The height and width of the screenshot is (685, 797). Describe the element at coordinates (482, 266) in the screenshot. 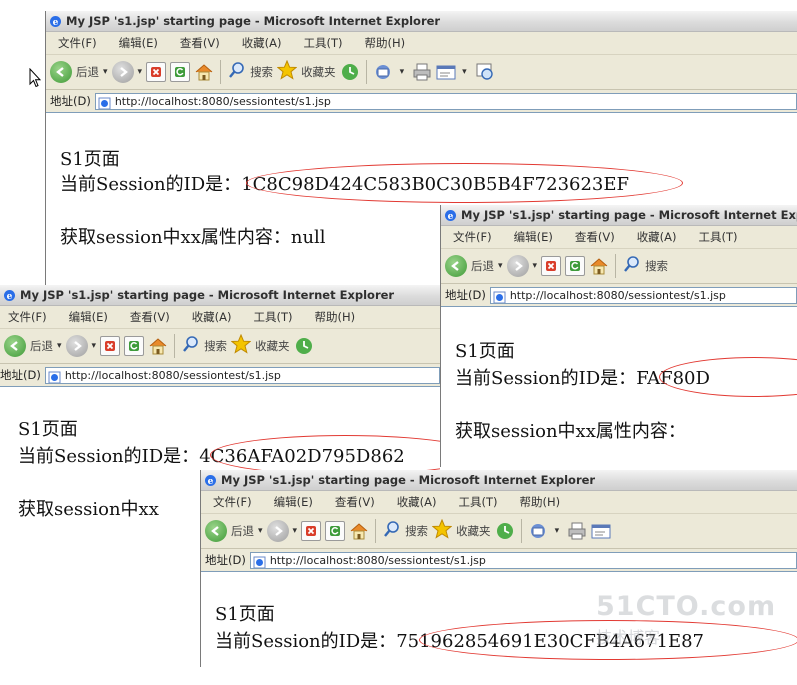

I see `back-label: 后退` at that location.